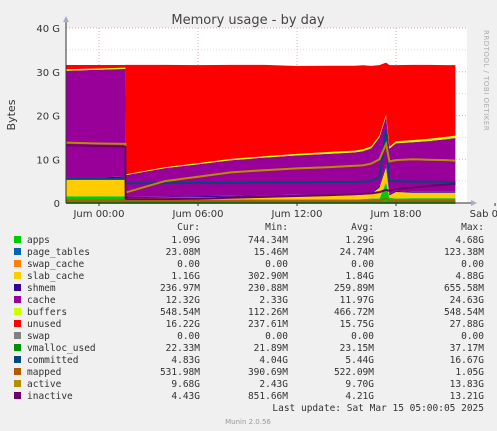  Describe the element at coordinates (41, 300) in the screenshot. I see `legend-name: cache` at that location.